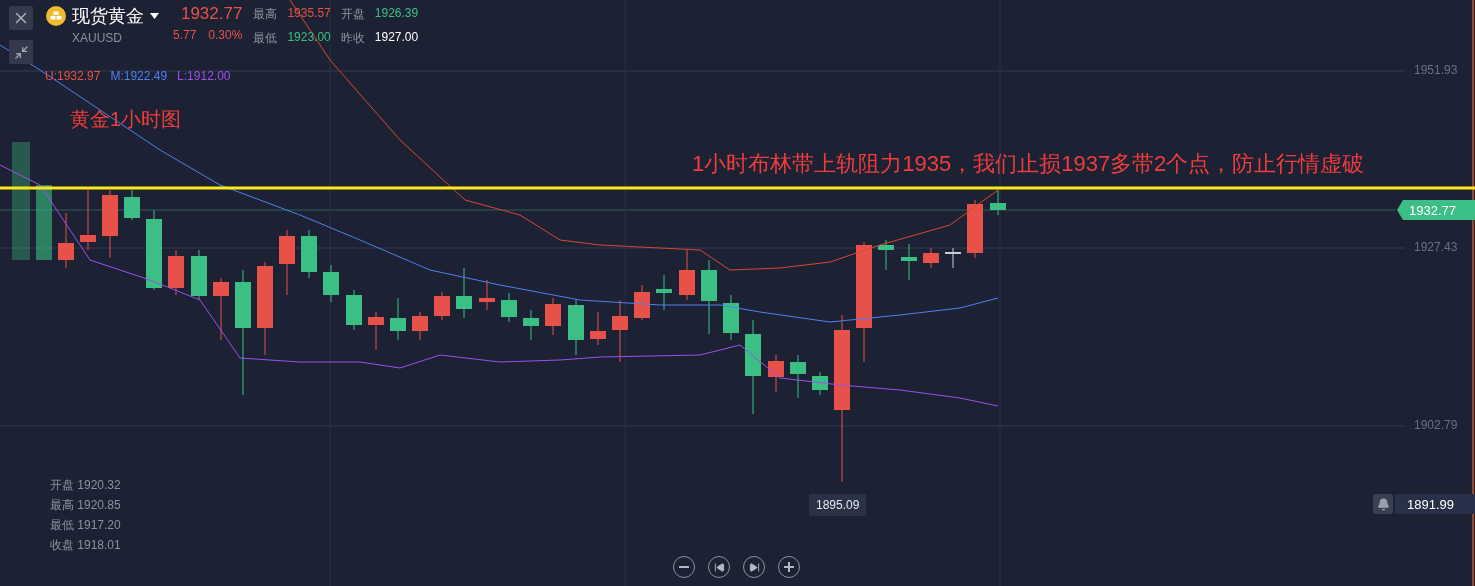 The height and width of the screenshot is (586, 1475). I want to click on zoom-in-button, so click(789, 567).